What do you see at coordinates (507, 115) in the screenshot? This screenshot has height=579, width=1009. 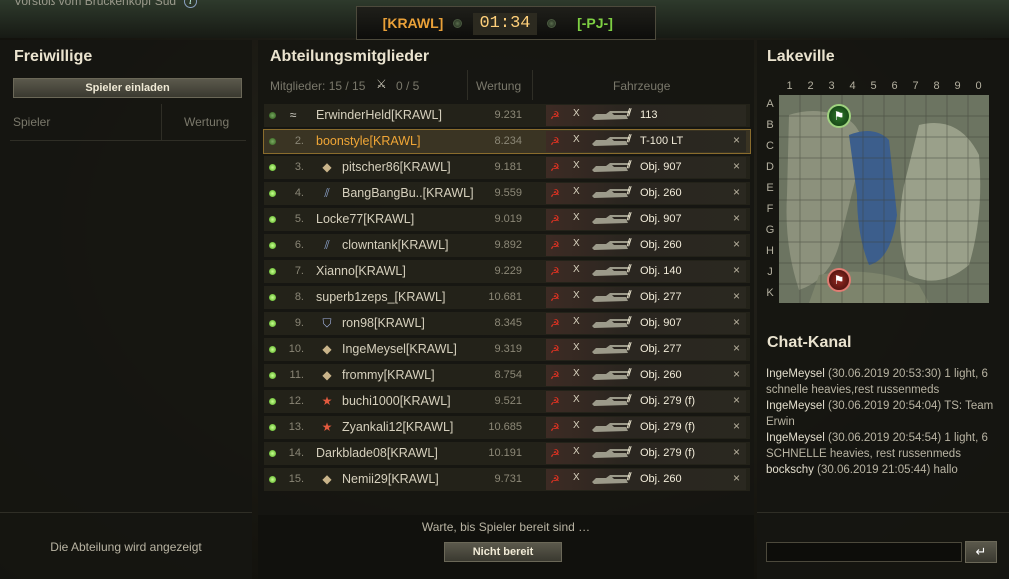 I see `member-row: ≈ ErwinderHeld[KRAWL] 9.231 ☭ X ⫽ 113` at bounding box center [507, 115].